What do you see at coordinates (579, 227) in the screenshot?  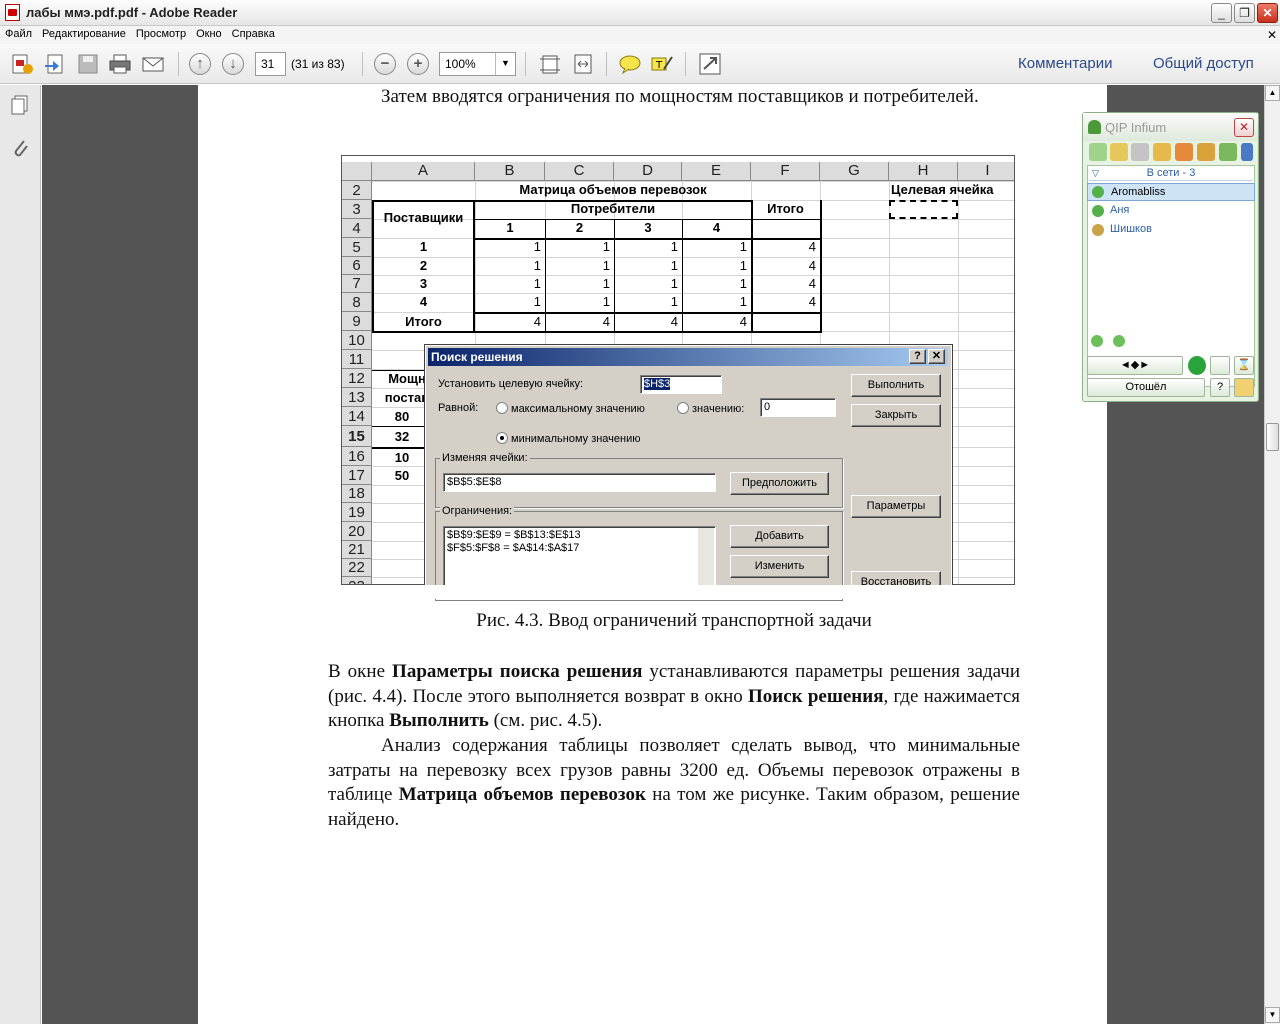 I see `consumer-id: 2` at bounding box center [579, 227].